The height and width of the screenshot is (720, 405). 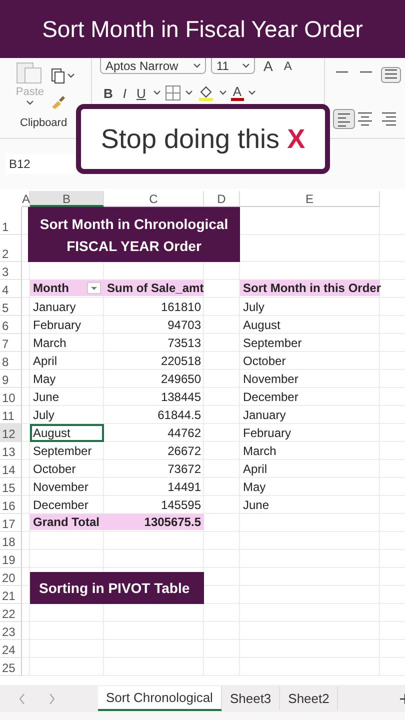 I want to click on table-cell: October, so click(x=67, y=469).